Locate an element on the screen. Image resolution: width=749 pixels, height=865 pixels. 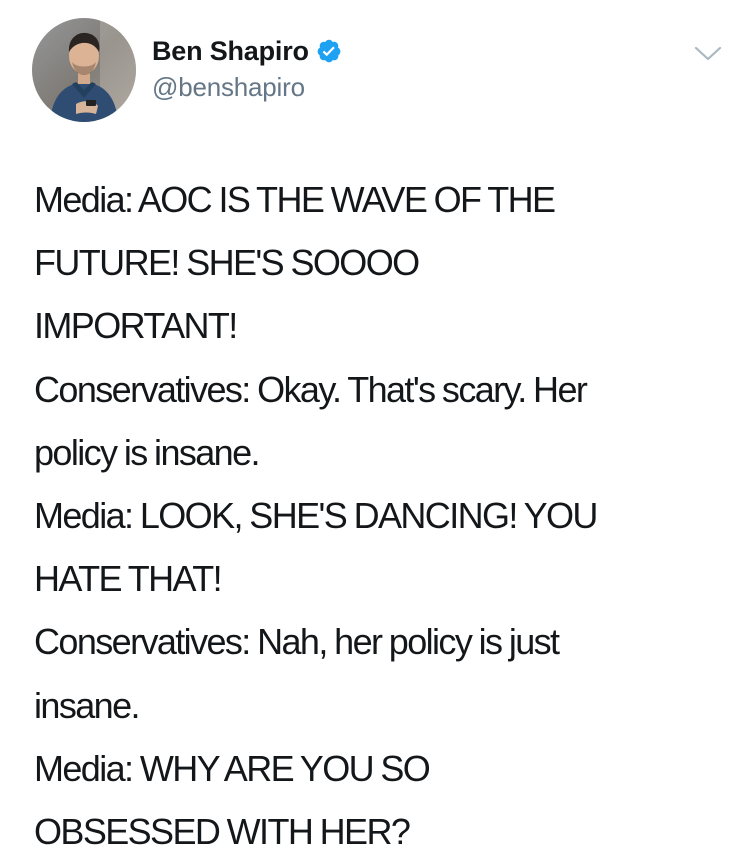
tweet-text-line: OBSESSED WITH HER? is located at coordinates (222, 832).